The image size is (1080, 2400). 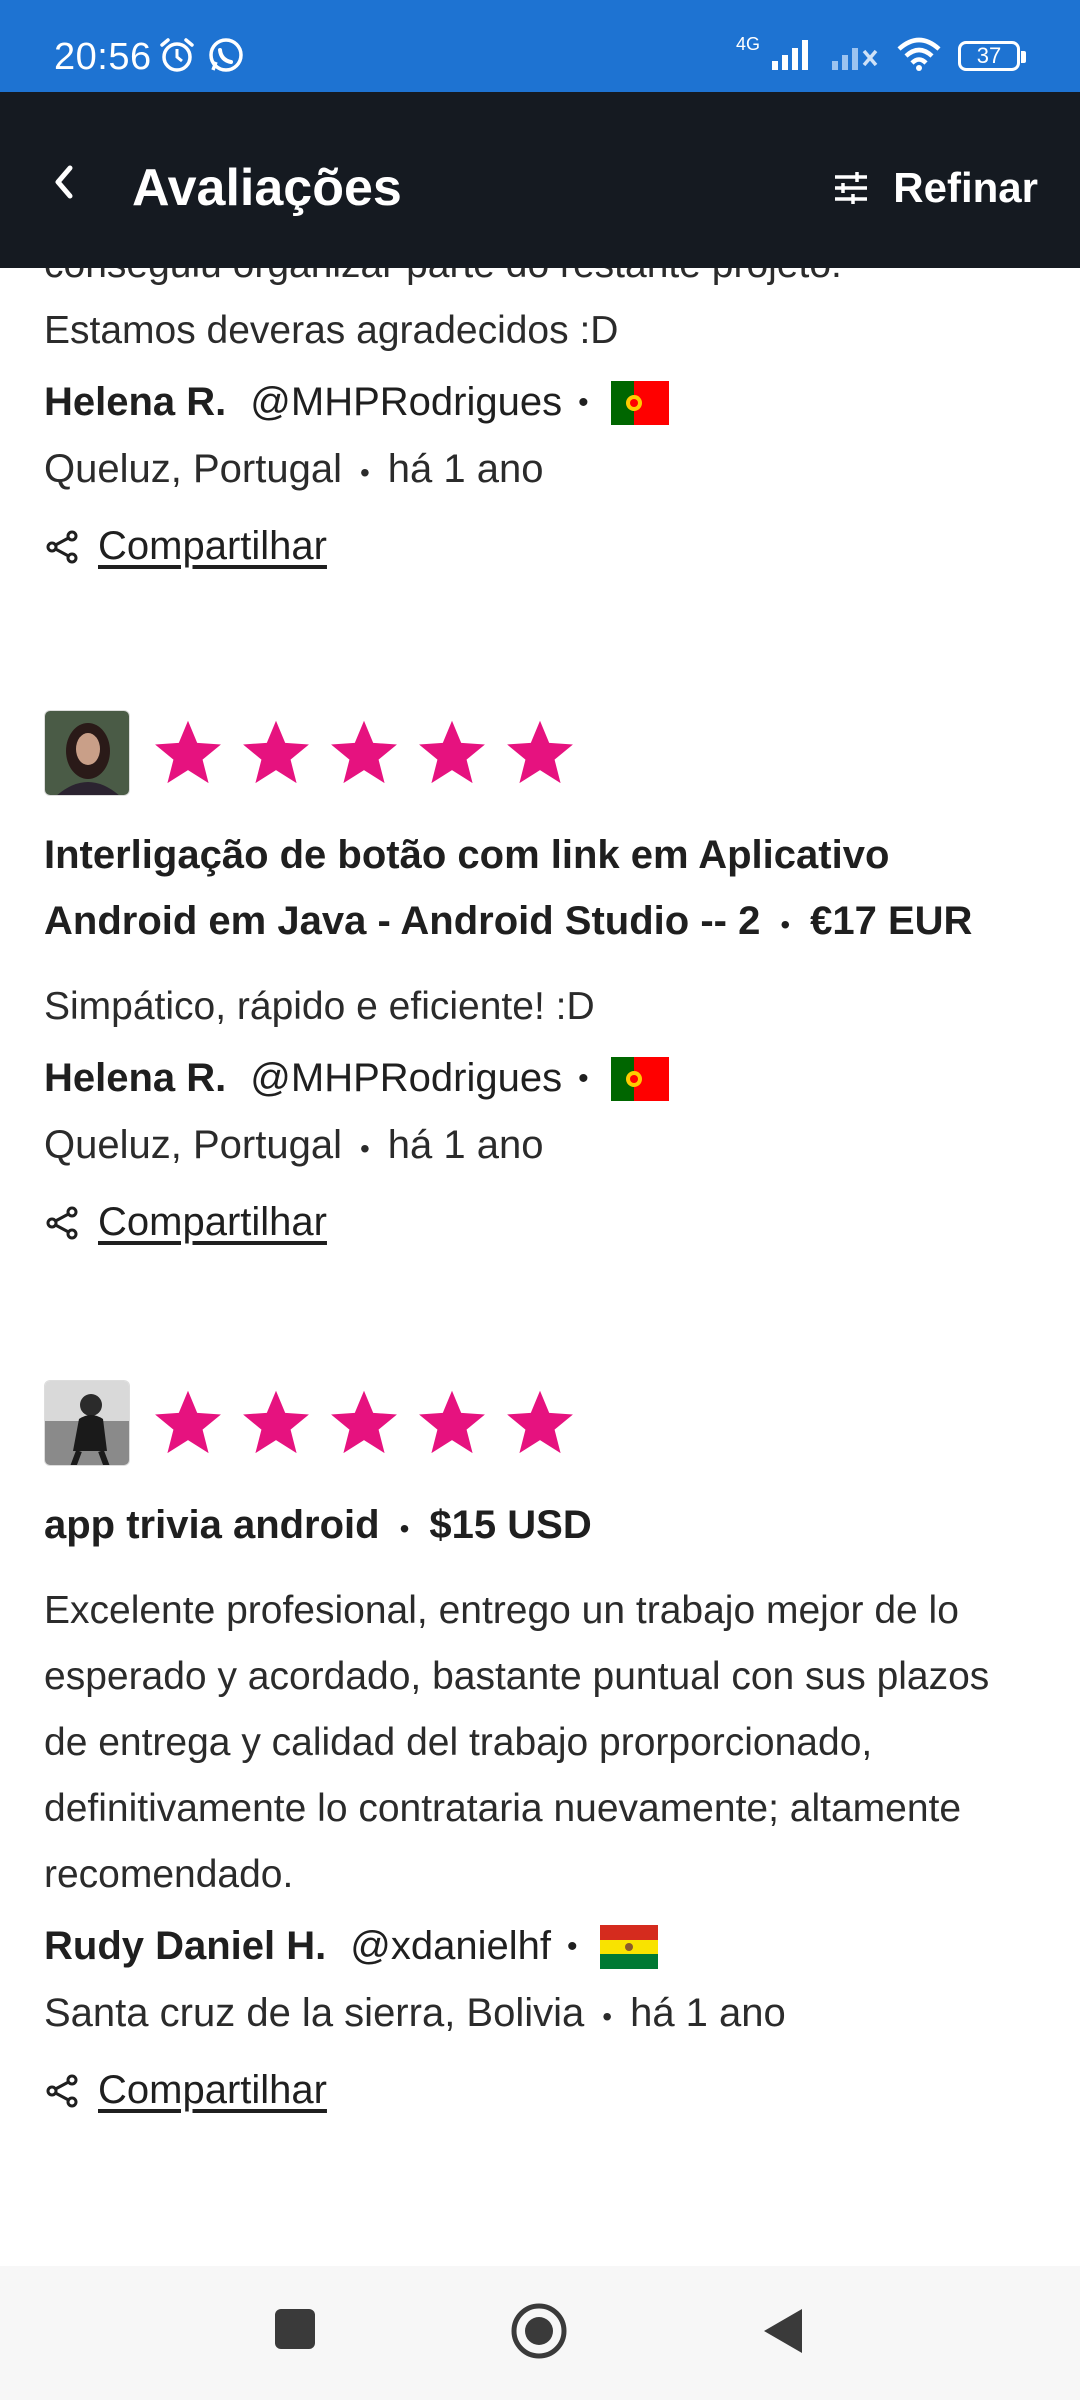 What do you see at coordinates (747, 43) in the screenshot?
I see `network-type-label: 4G` at bounding box center [747, 43].